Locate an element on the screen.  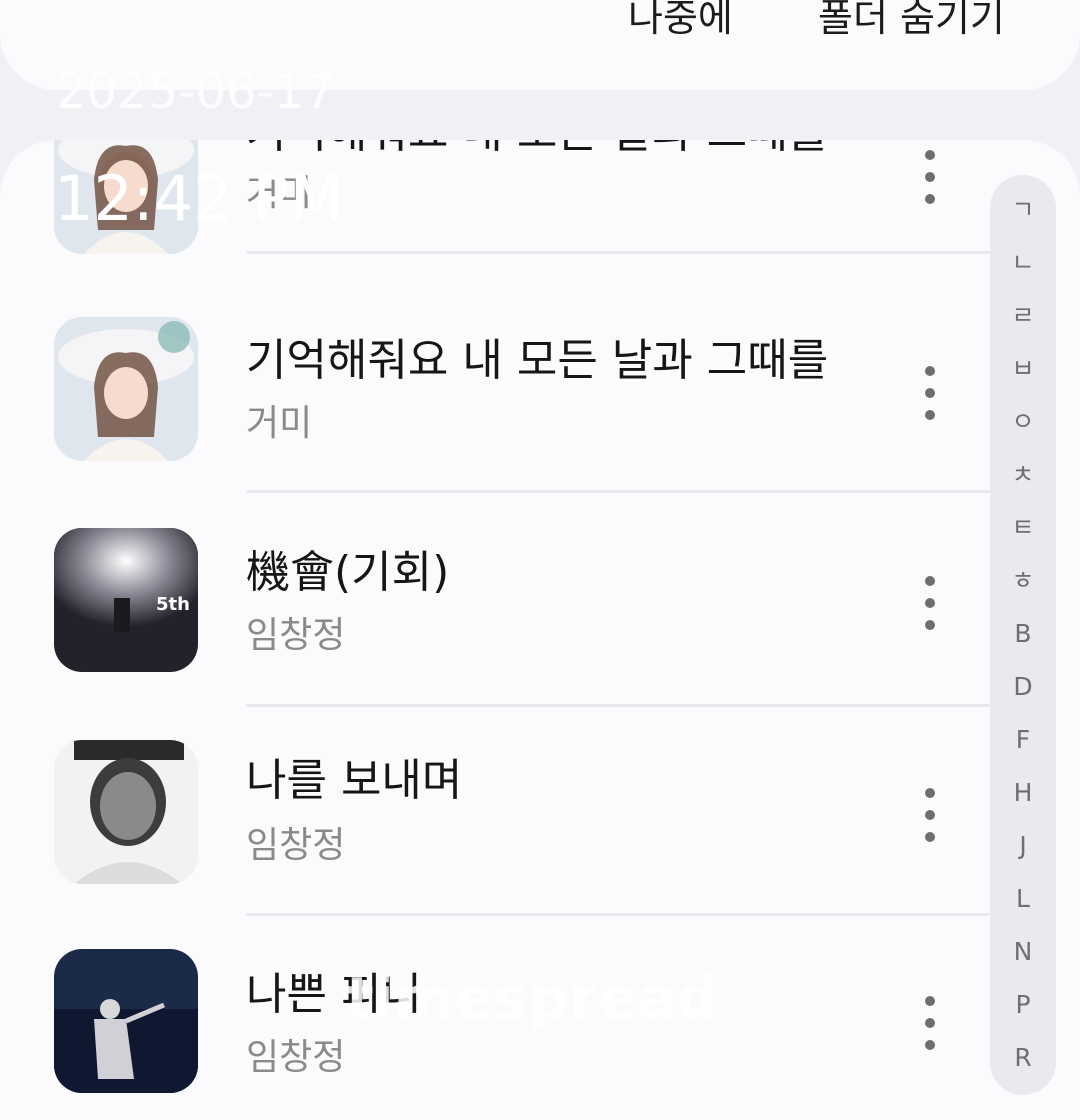
album-art-lim-stage is located at coordinates (126, 1021).